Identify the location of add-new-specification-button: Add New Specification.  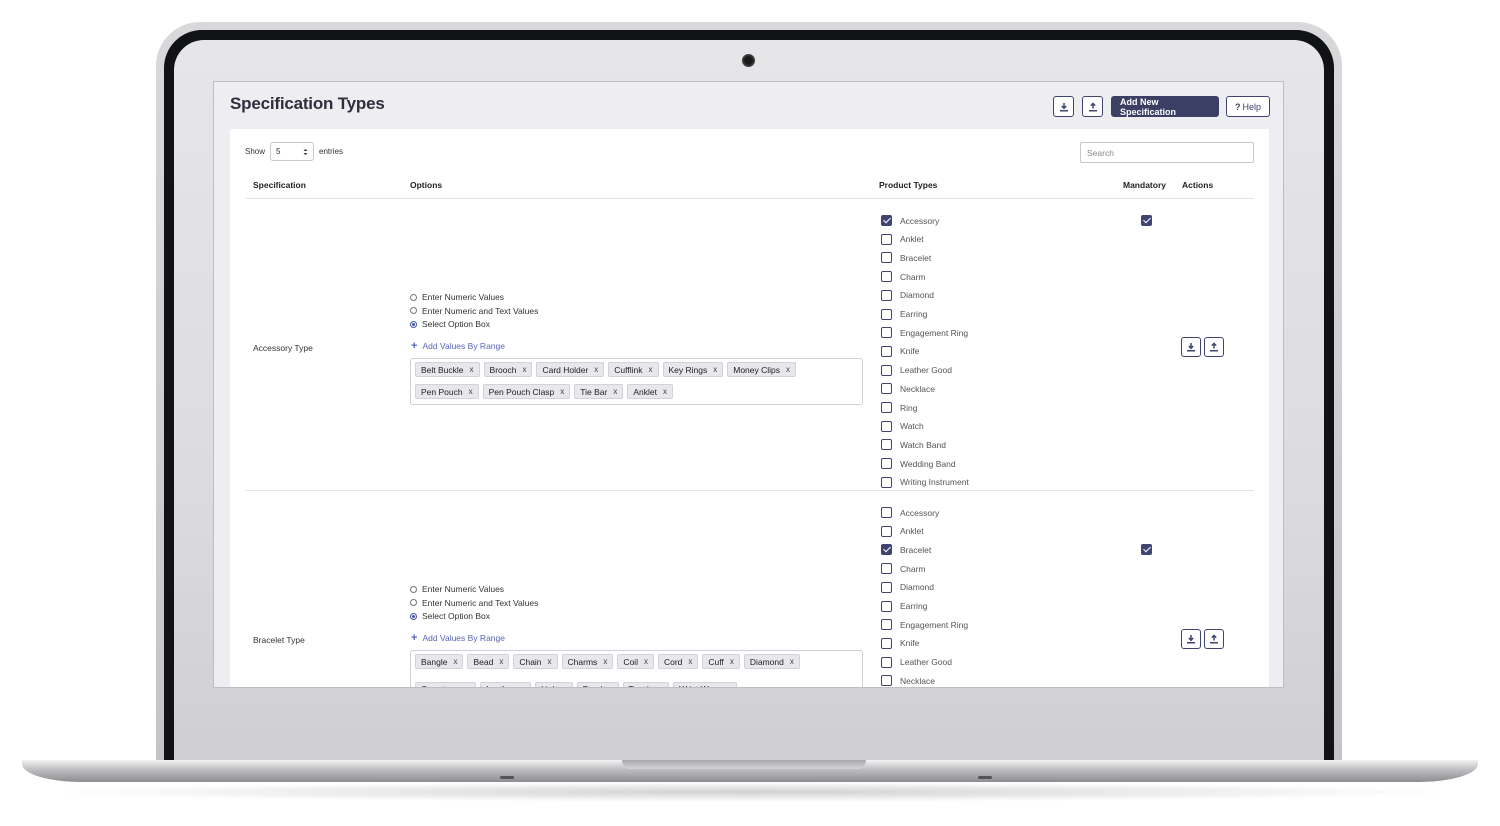
(1165, 106).